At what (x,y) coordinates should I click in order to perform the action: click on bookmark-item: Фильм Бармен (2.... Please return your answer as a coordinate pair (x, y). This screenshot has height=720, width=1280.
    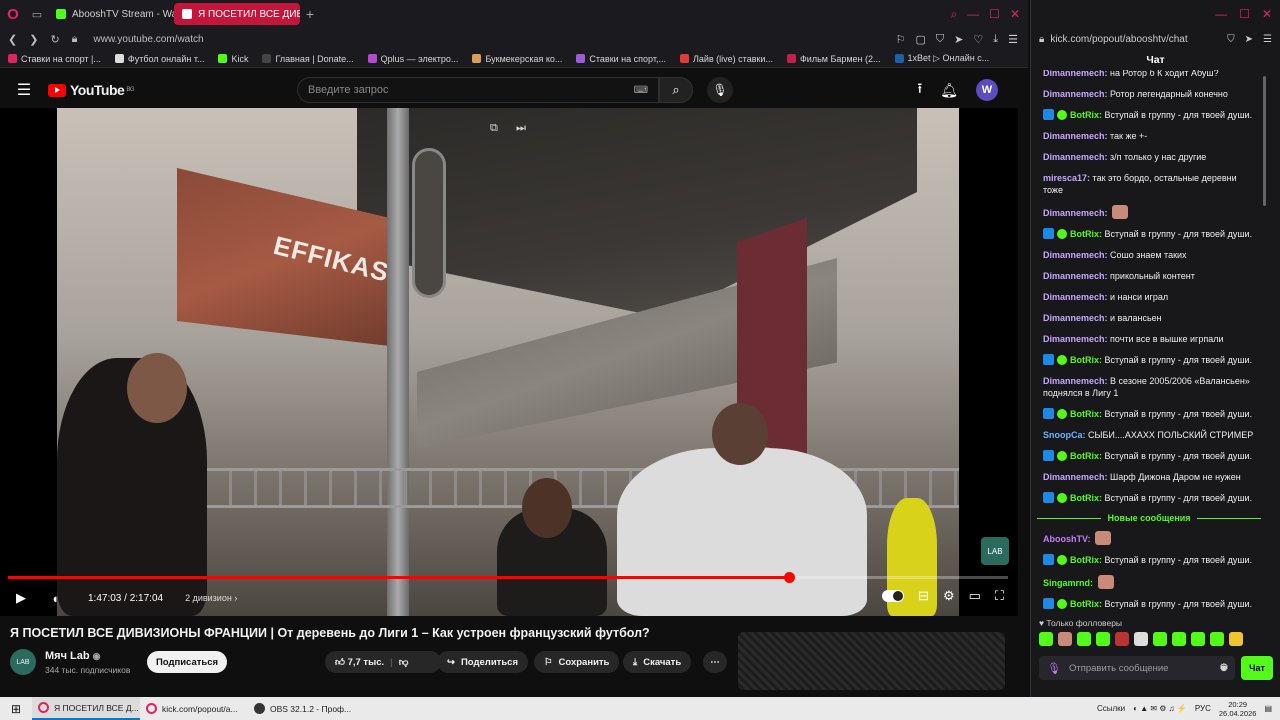
    Looking at the image, I should click on (833, 59).